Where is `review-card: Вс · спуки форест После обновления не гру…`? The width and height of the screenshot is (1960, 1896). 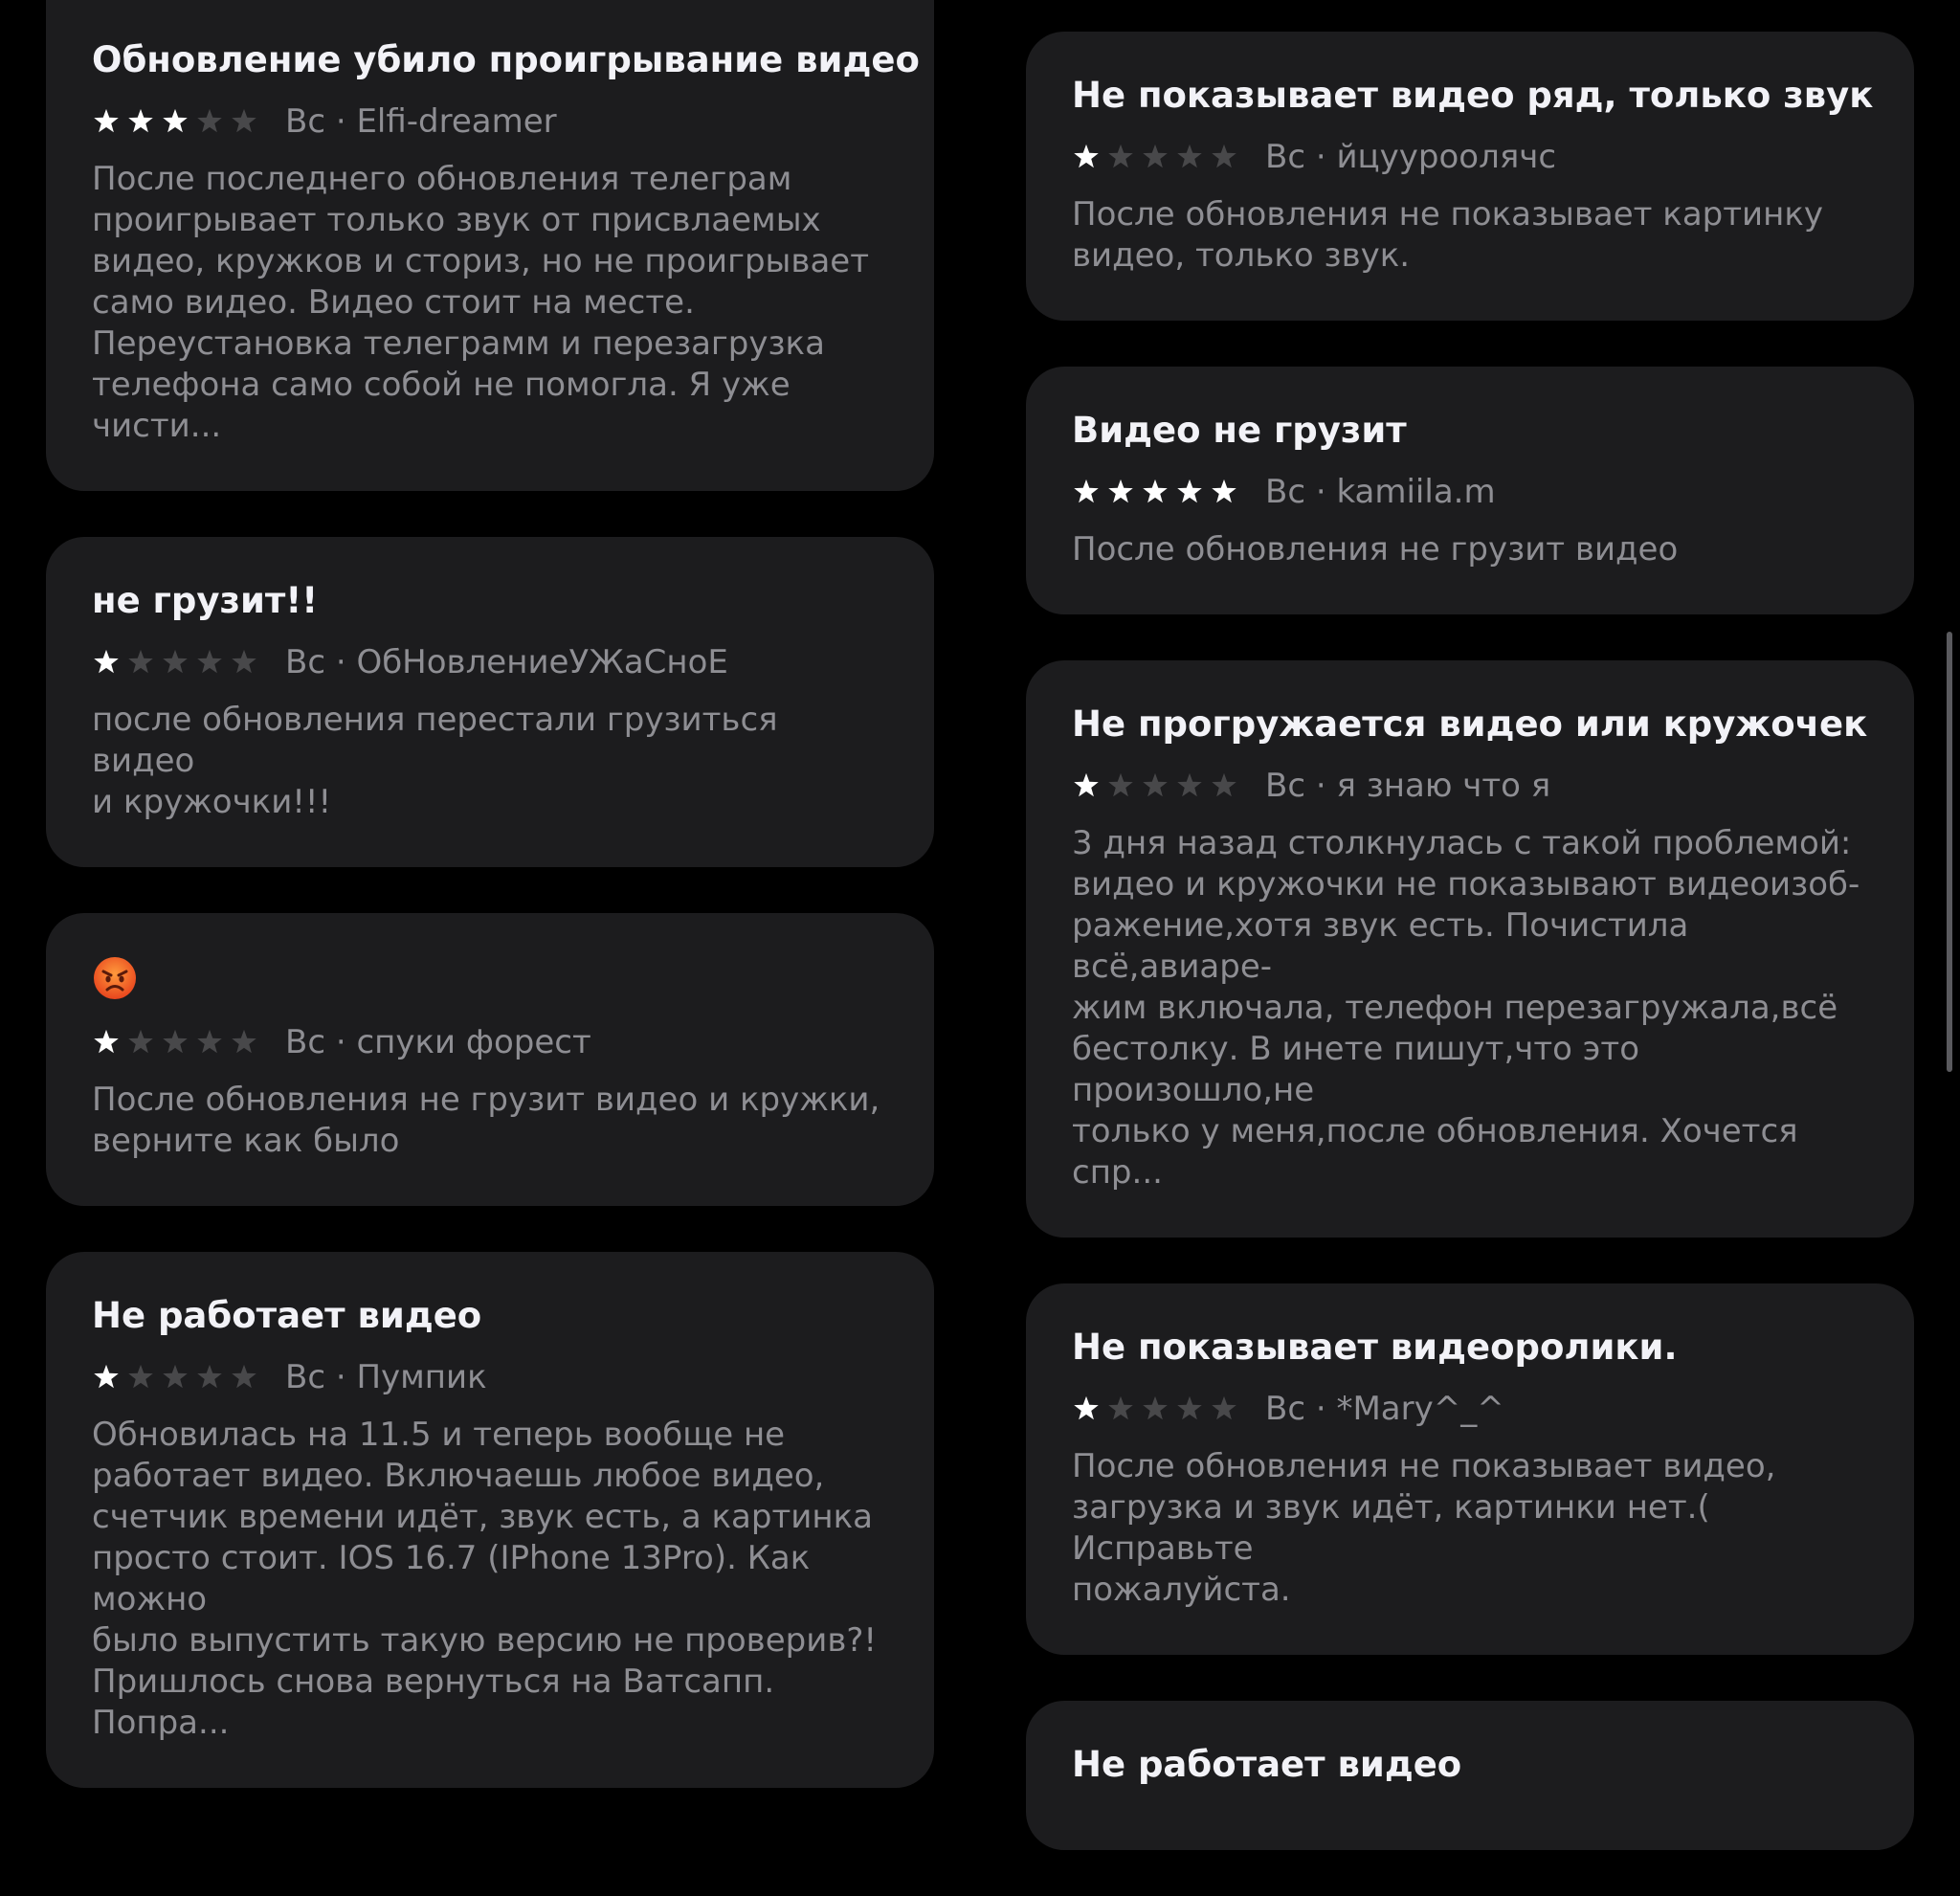
review-card: Вс · спуки форест После обновления не гру… is located at coordinates (490, 1060).